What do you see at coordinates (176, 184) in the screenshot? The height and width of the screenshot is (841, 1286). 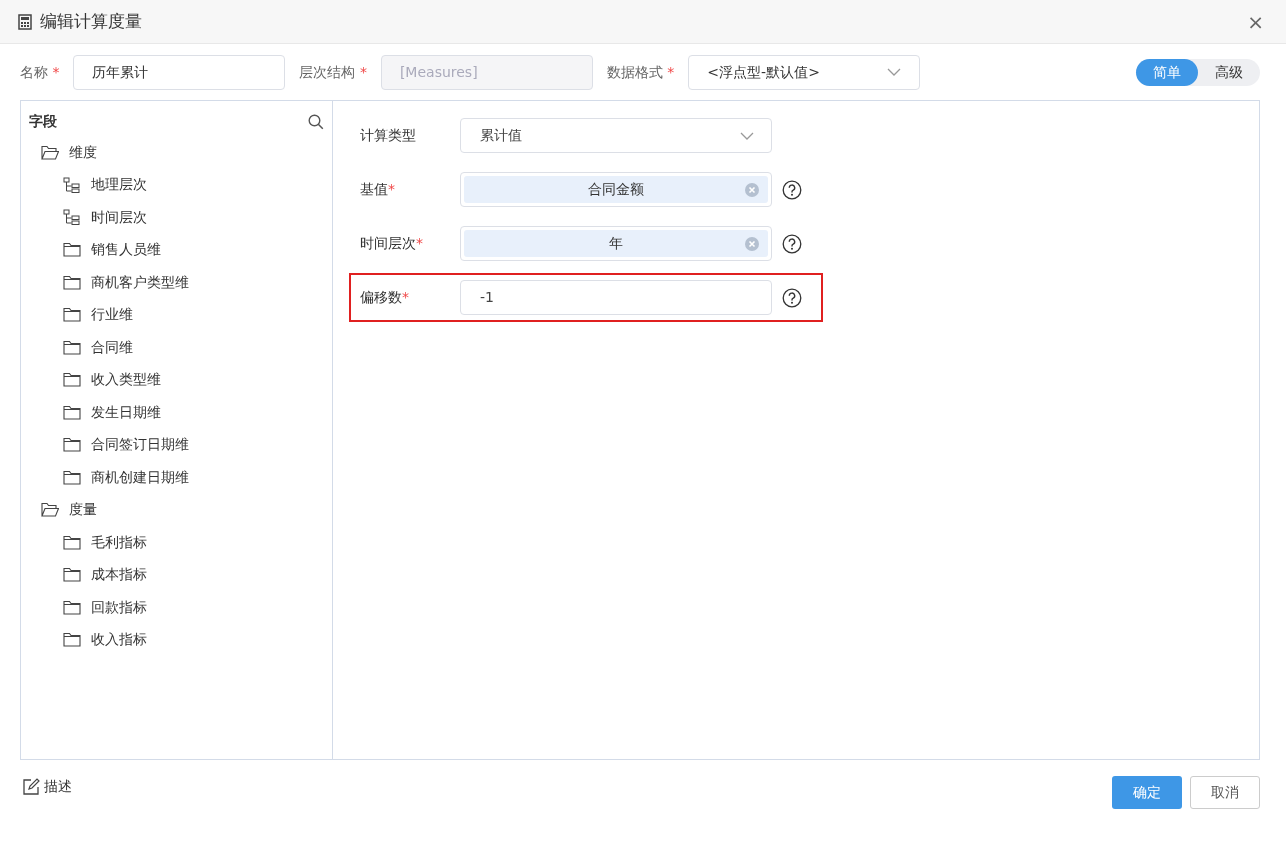 I see `tree-item: 地理层次` at bounding box center [176, 184].